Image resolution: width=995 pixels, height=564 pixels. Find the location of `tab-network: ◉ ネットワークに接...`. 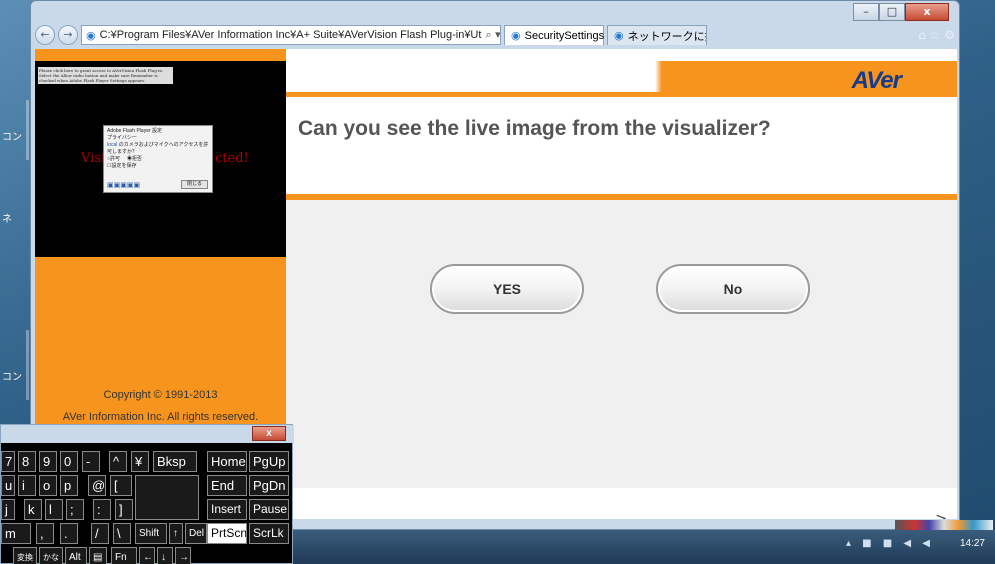

tab-network: ◉ ネットワークに接... is located at coordinates (657, 35).